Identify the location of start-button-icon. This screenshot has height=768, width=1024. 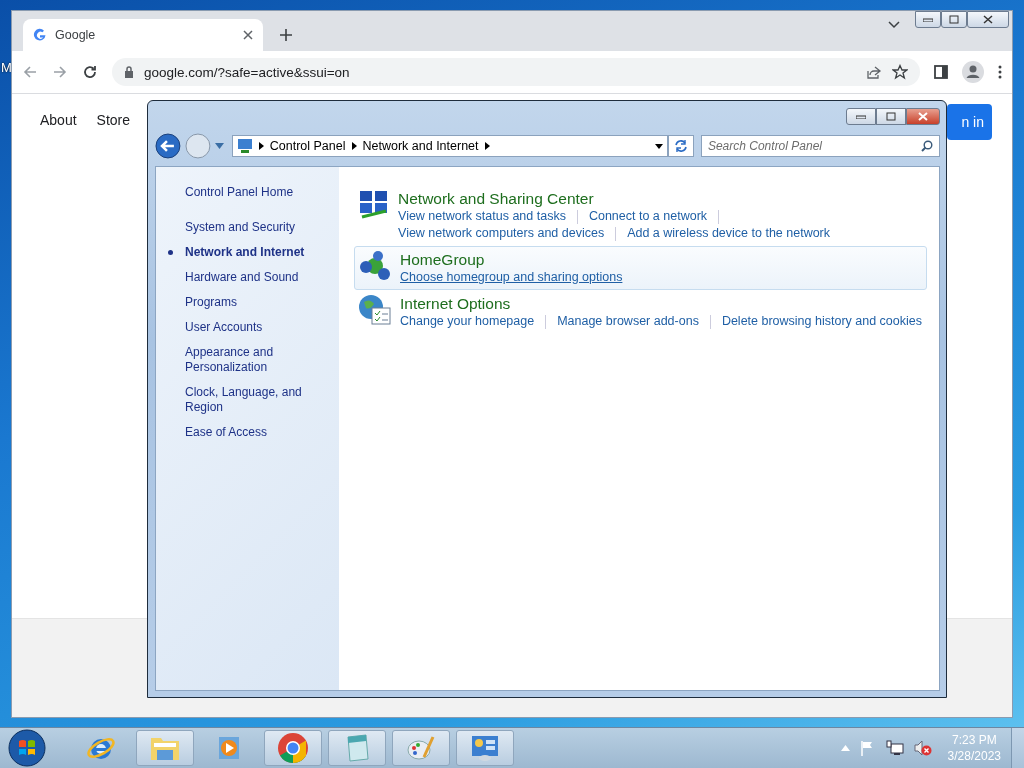
(27, 748).